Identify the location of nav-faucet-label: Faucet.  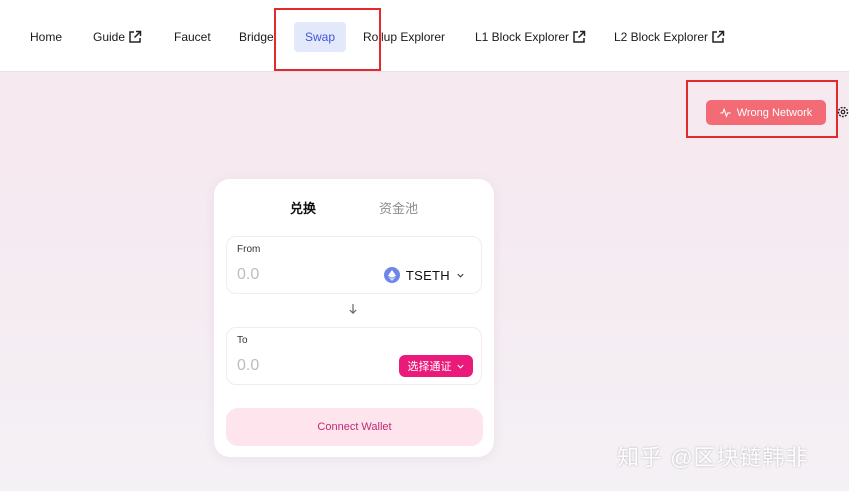
(192, 37).